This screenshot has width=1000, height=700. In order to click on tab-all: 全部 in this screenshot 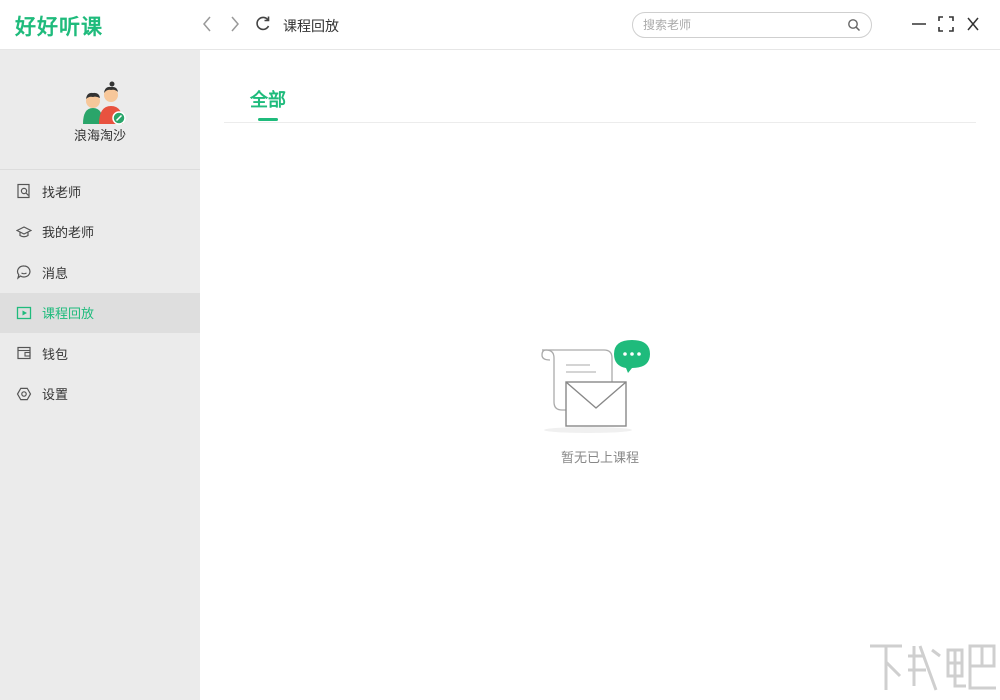, I will do `click(268, 99)`.